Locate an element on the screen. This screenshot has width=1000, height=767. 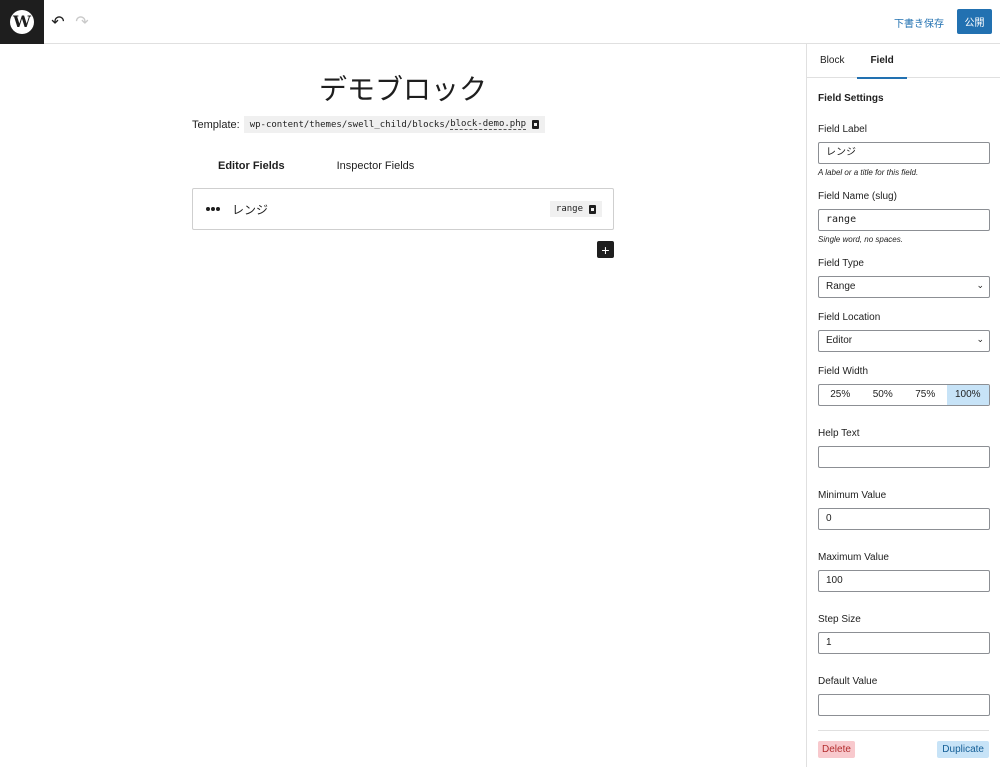
field-slug-badge: range is located at coordinates (575, 209).